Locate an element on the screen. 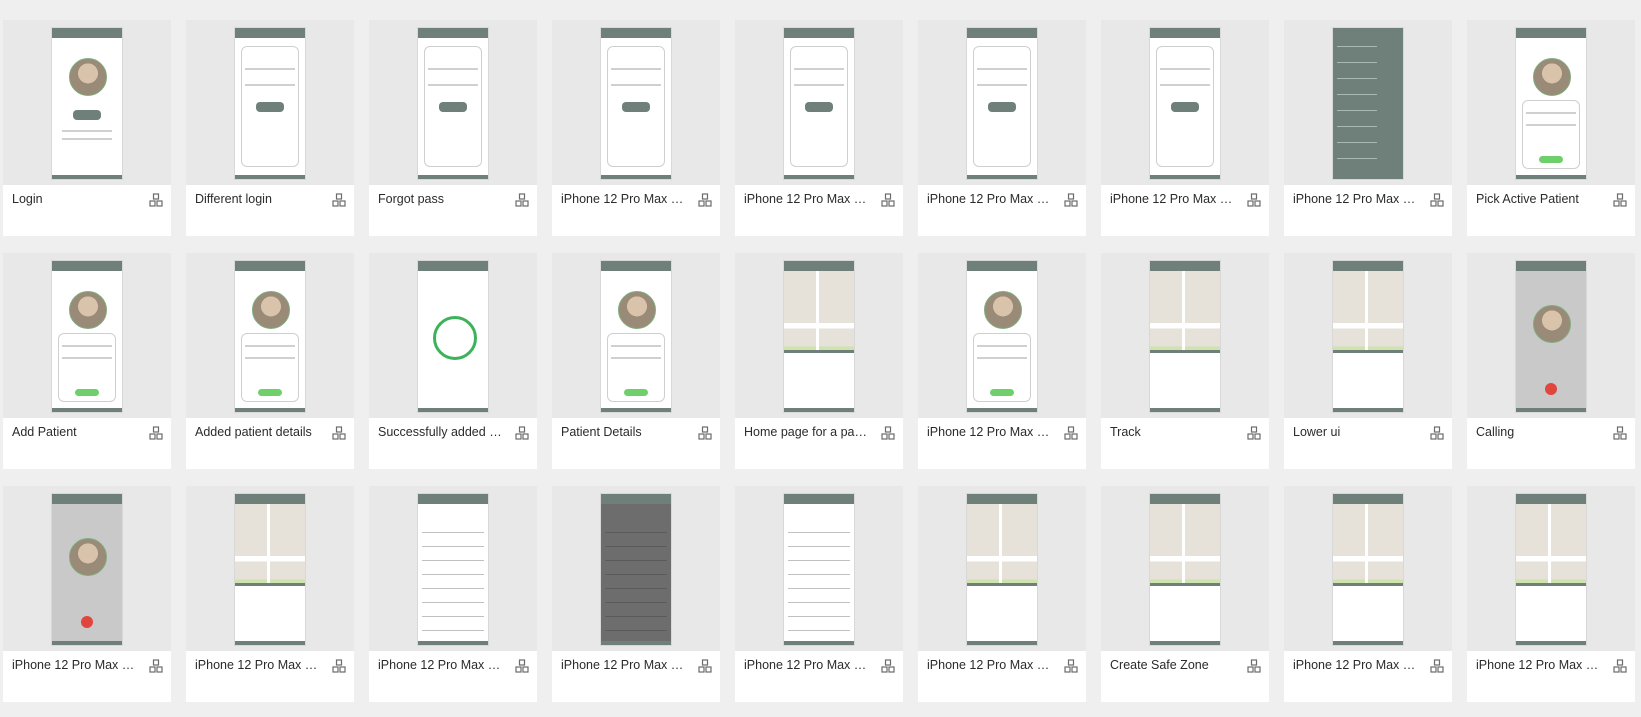  artboard-card: Different login is located at coordinates (270, 128).